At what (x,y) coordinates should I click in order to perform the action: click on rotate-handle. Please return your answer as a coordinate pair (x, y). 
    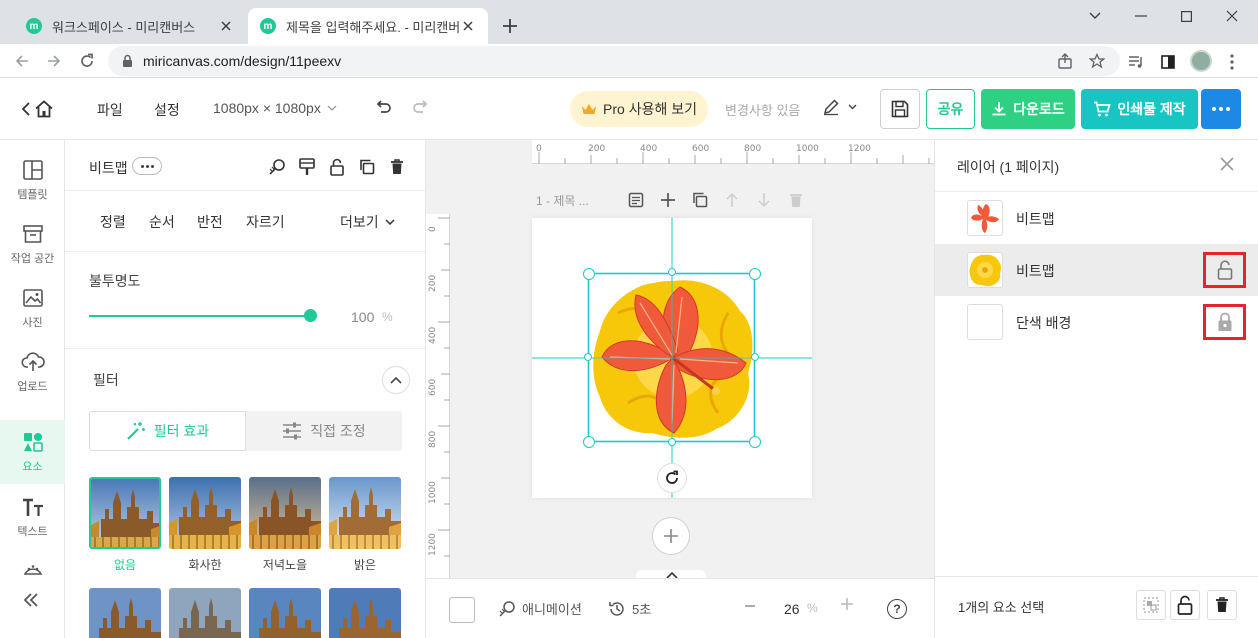
    Looking at the image, I should click on (672, 478).